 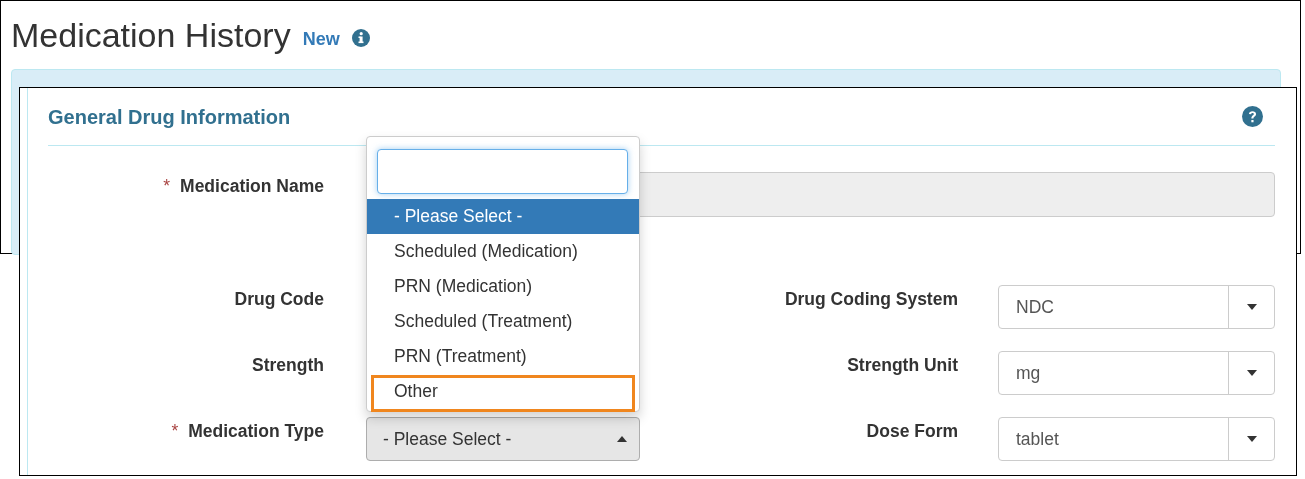 What do you see at coordinates (1136, 373) in the screenshot?
I see `select-field: mg` at bounding box center [1136, 373].